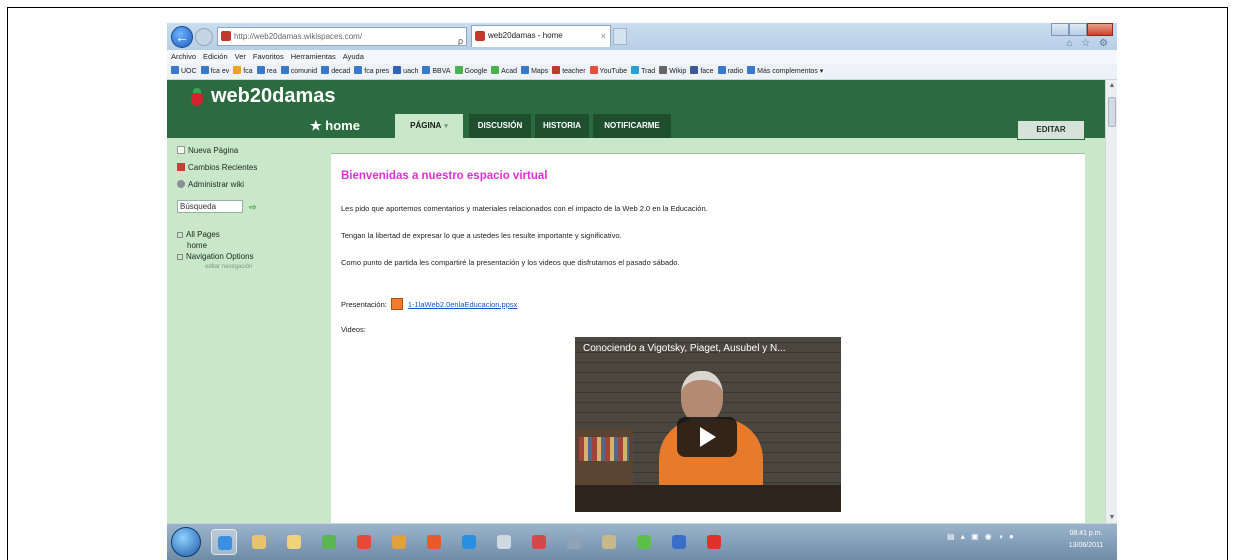 The height and width of the screenshot is (560, 1235). I want to click on taskbar-app-word, so click(679, 542).